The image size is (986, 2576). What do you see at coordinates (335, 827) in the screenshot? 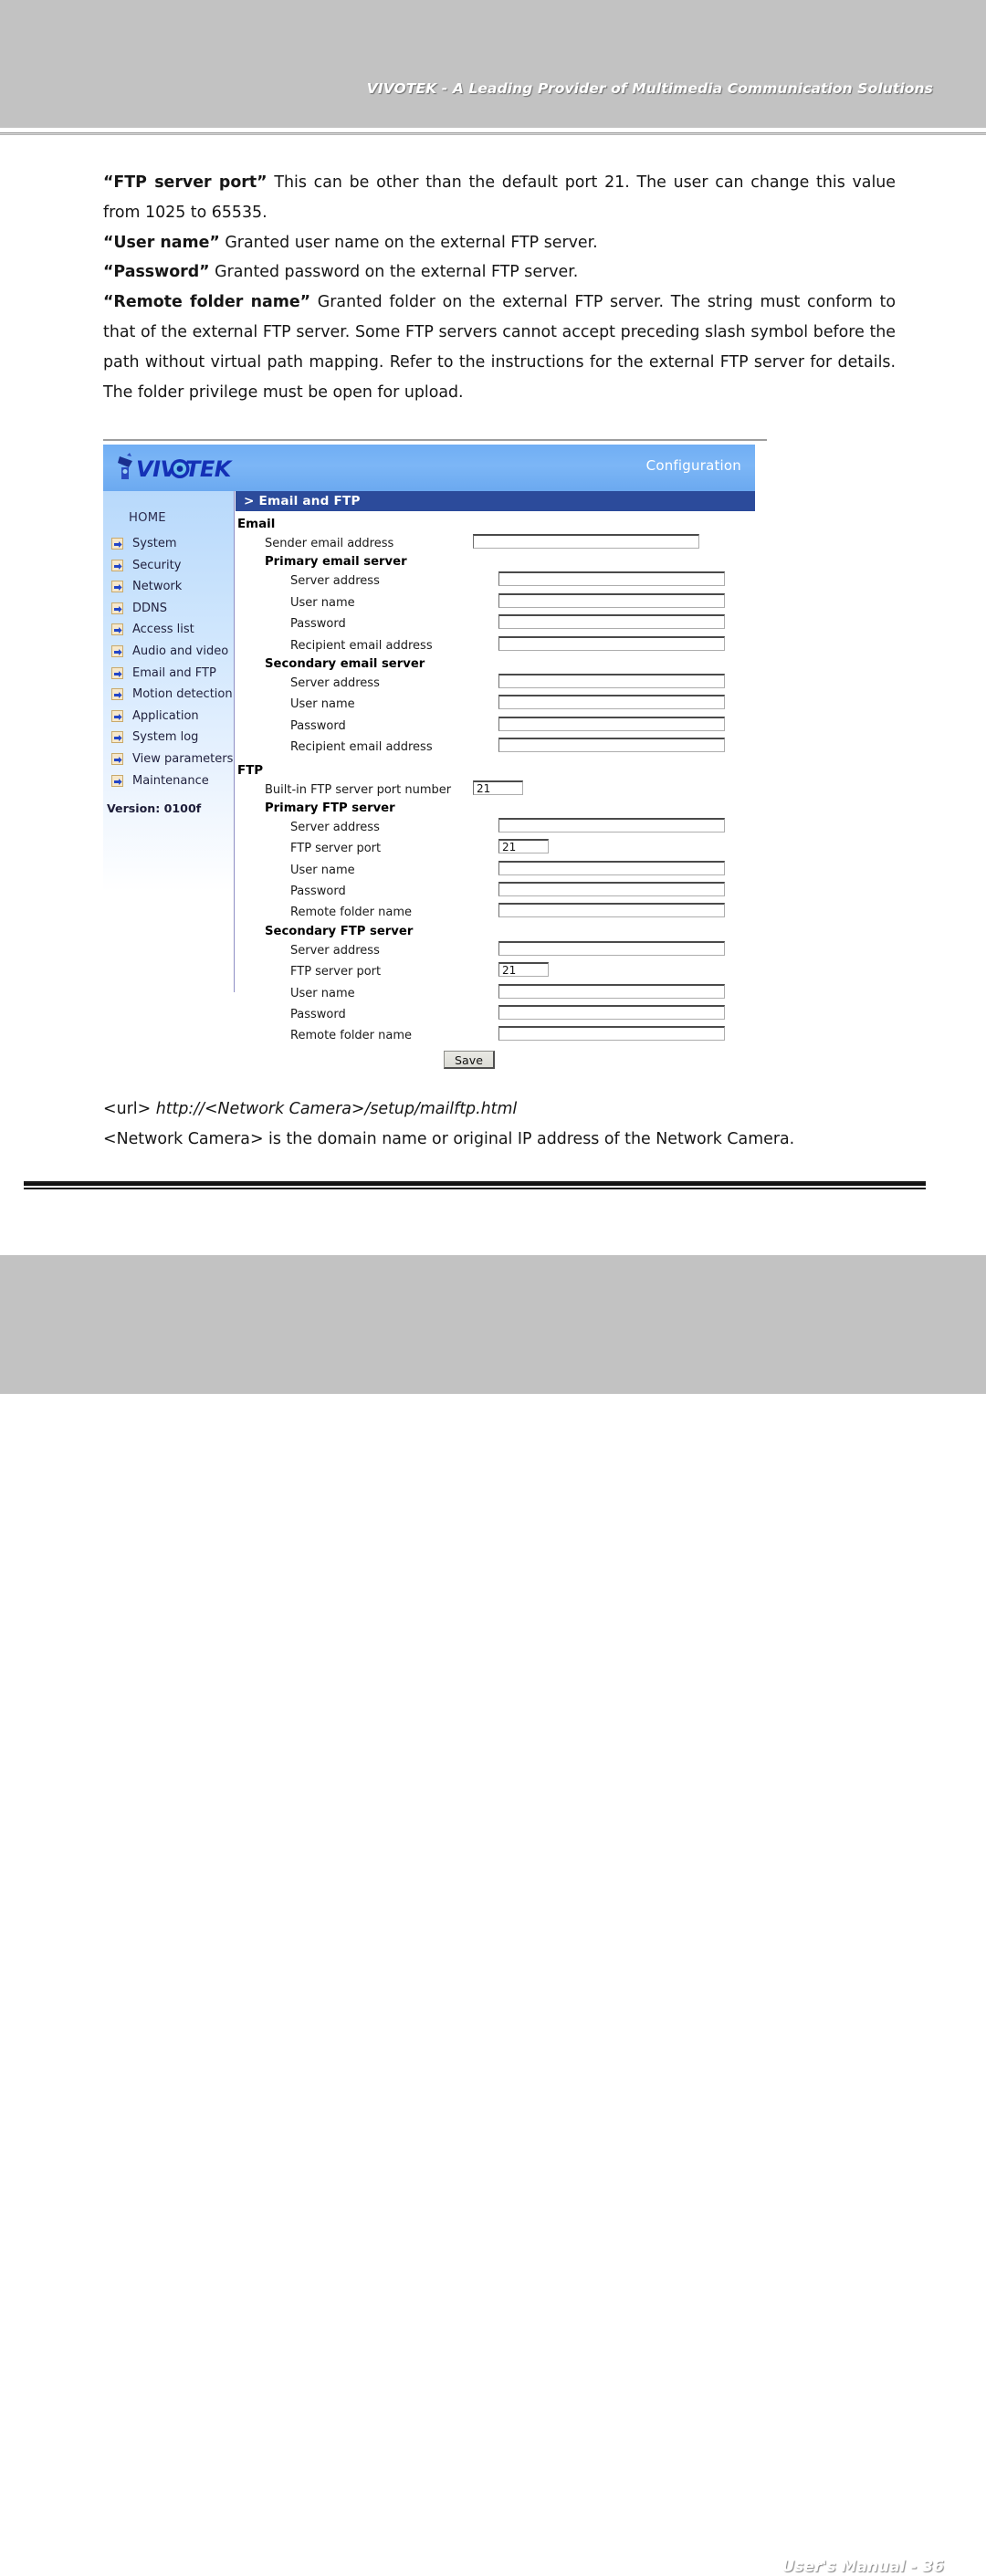
I see `label-primary-ftp-server-address: Server address` at bounding box center [335, 827].